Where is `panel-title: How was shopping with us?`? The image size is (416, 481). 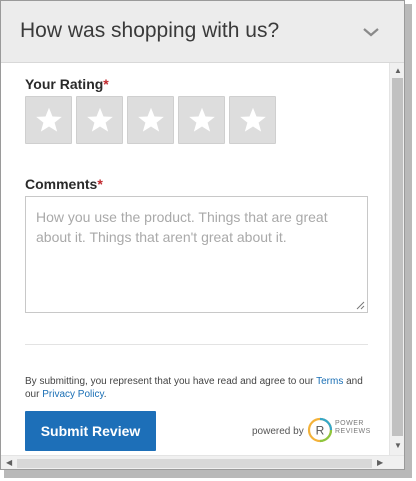
panel-title: How was shopping with us? is located at coordinates (150, 30).